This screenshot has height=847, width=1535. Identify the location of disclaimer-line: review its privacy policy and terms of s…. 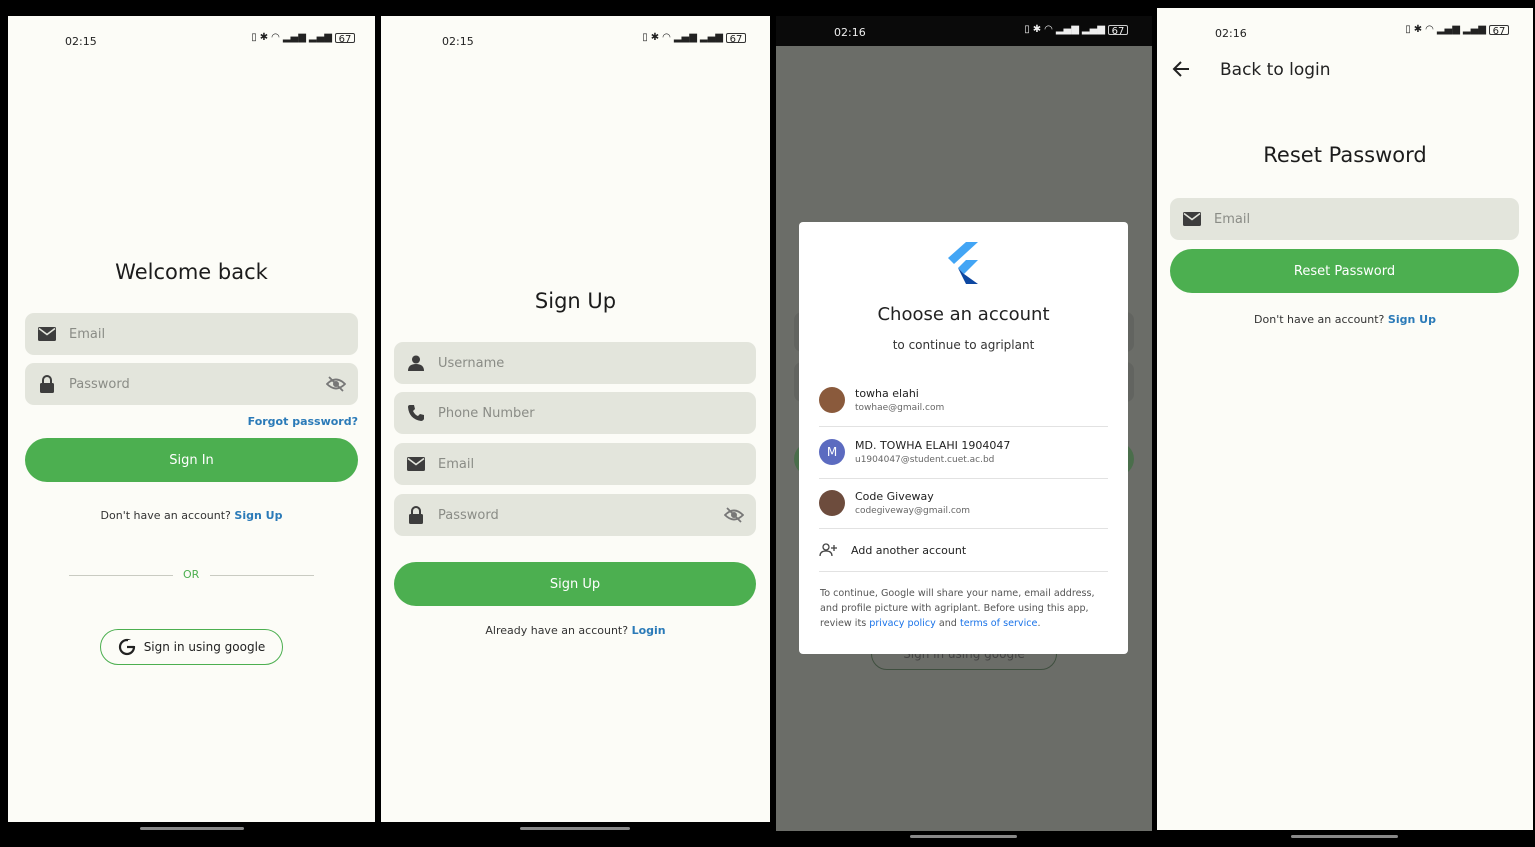
(965, 623).